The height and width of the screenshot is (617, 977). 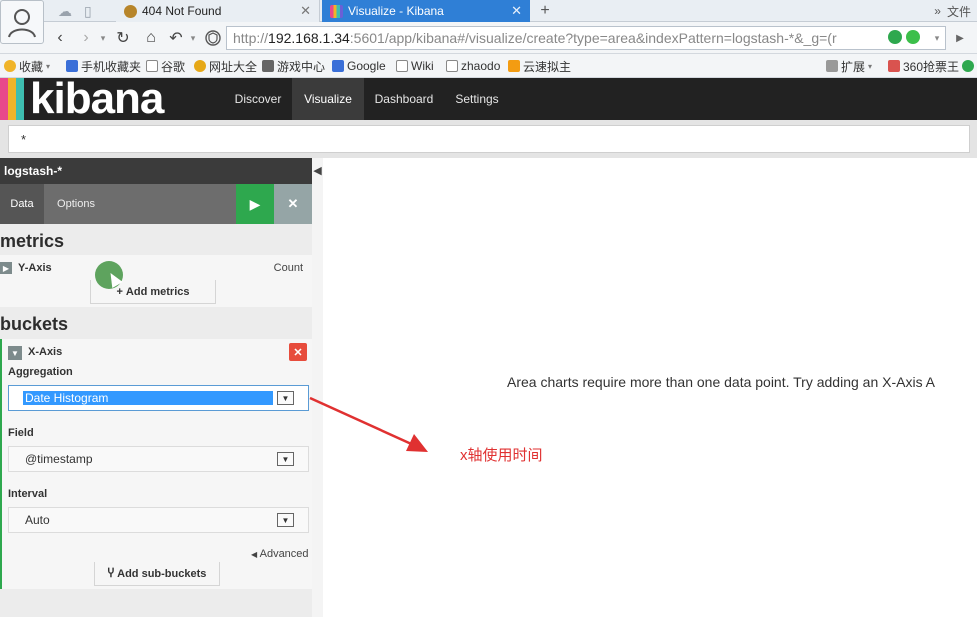 I want to click on field-select: @timestamp ▼, so click(x=158, y=459).